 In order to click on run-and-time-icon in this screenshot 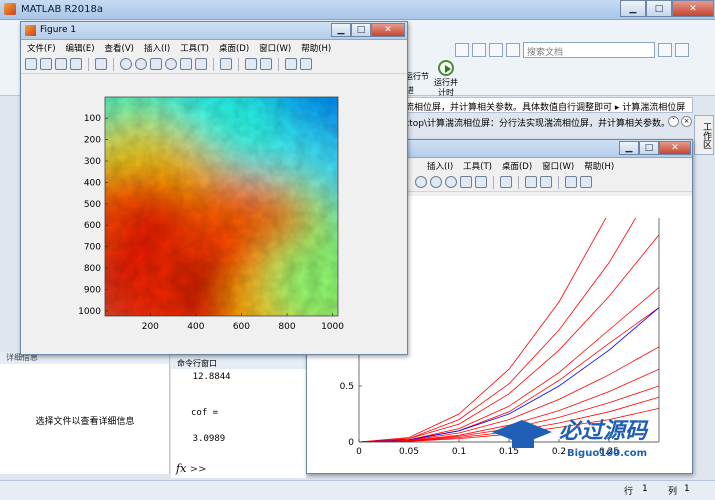, I will do `click(446, 68)`.